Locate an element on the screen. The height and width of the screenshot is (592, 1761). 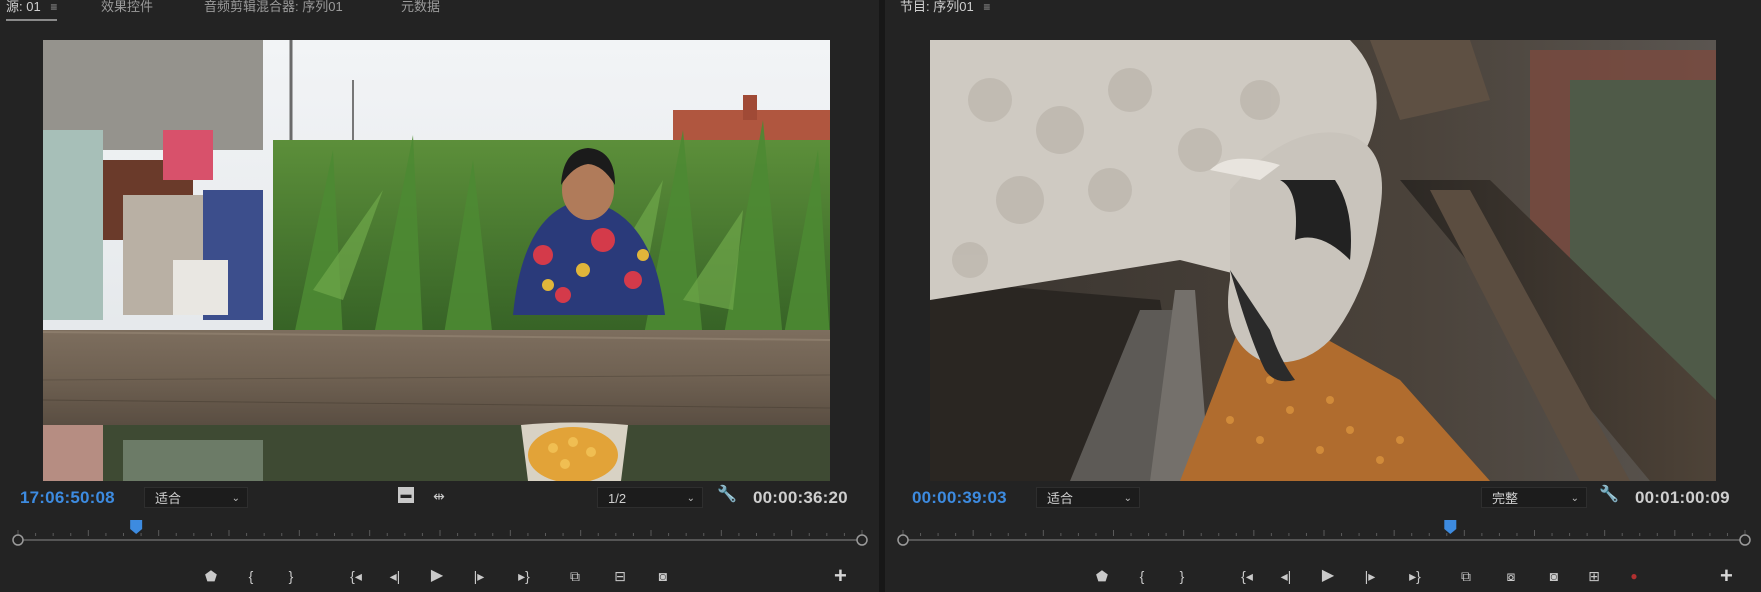
tab-source: 源: 01 ≡ is located at coordinates (32, 10).